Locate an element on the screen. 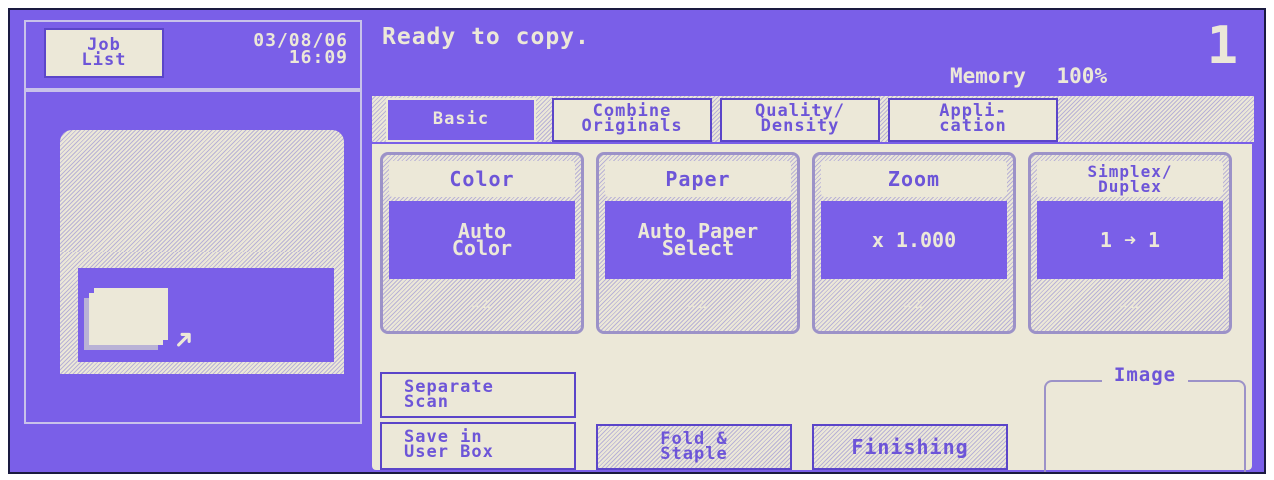 This screenshot has height=480, width=1274. copy-count: 1 is located at coordinates (1222, 46).